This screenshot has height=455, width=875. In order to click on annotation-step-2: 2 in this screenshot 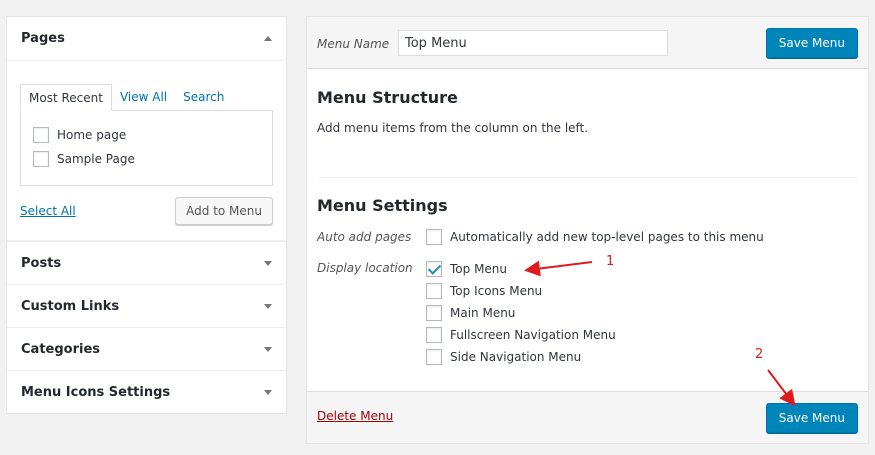, I will do `click(759, 354)`.